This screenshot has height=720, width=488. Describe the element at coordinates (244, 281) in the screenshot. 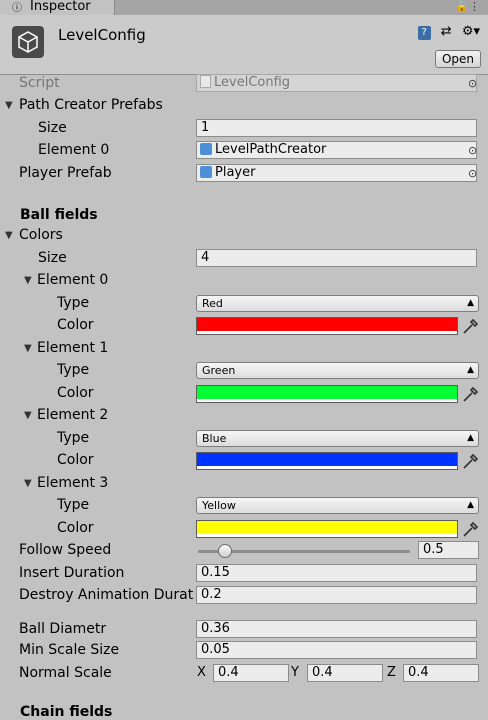

I see `color-element-0-row: ▼ Element 0` at that location.